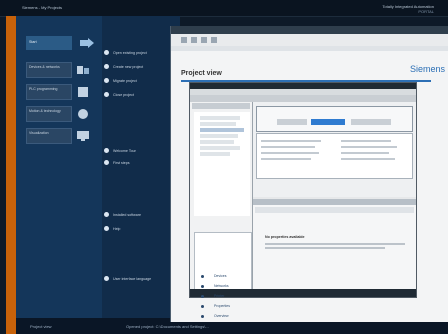 Image resolution: width=448 pixels, height=334 pixels. What do you see at coordinates (83, 136) in the screenshot?
I see `visualization-icon` at bounding box center [83, 136].